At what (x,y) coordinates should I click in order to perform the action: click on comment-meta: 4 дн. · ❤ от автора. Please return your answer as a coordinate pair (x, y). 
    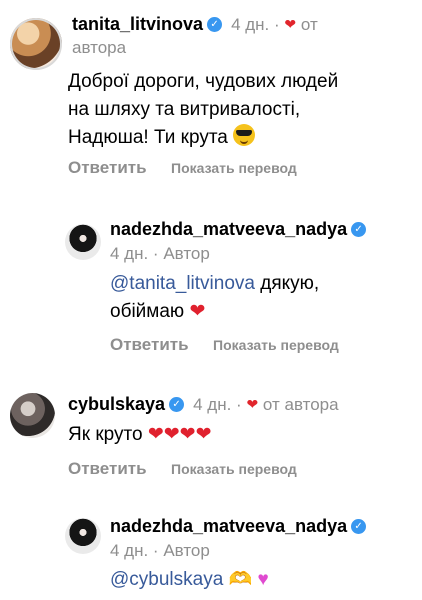
    Looking at the image, I should click on (266, 404).